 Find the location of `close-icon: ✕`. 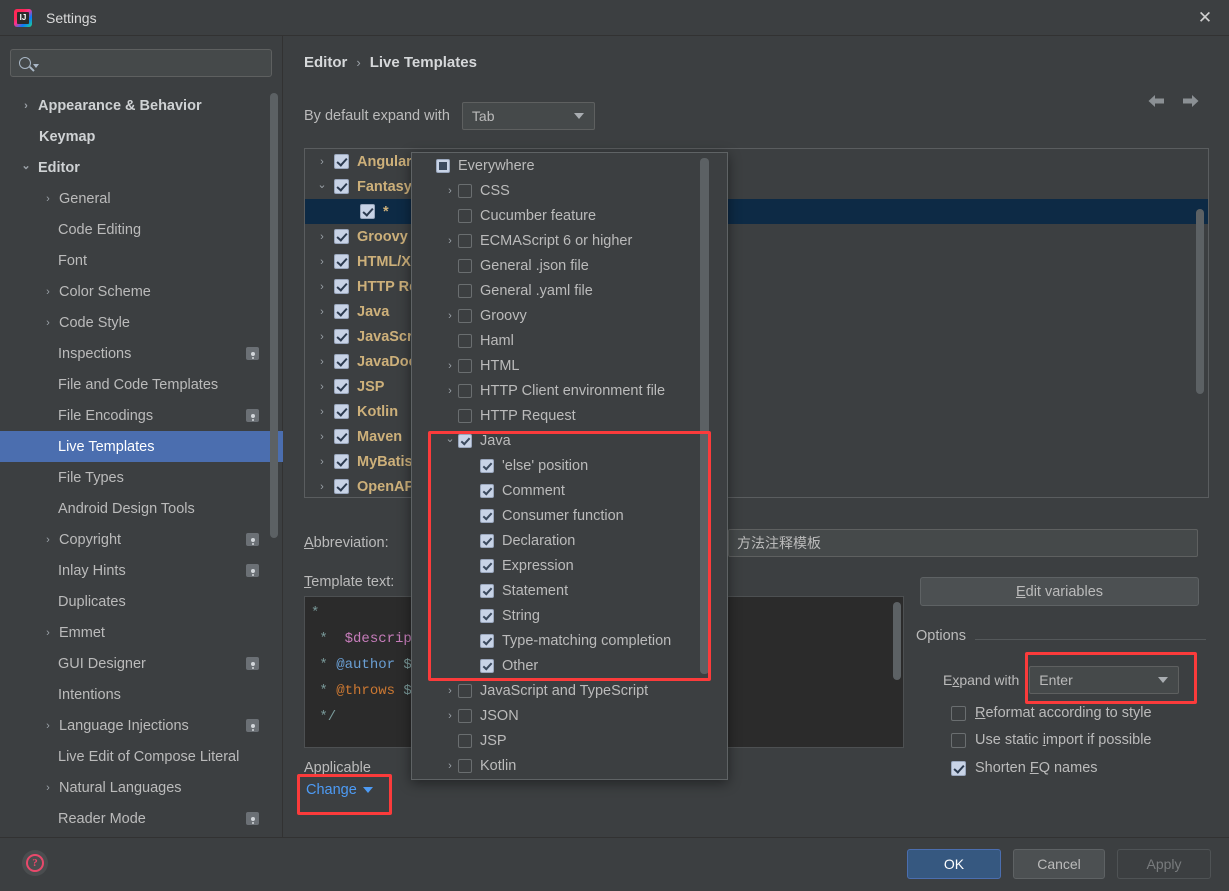

close-icon: ✕ is located at coordinates (1205, 18).